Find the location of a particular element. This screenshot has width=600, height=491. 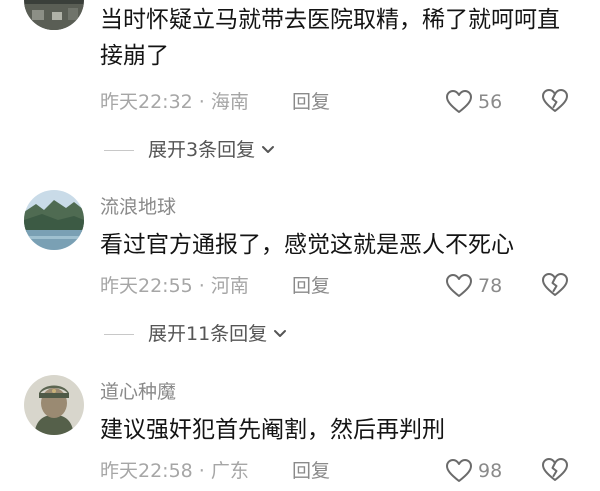

like-count: 56 is located at coordinates (490, 102).